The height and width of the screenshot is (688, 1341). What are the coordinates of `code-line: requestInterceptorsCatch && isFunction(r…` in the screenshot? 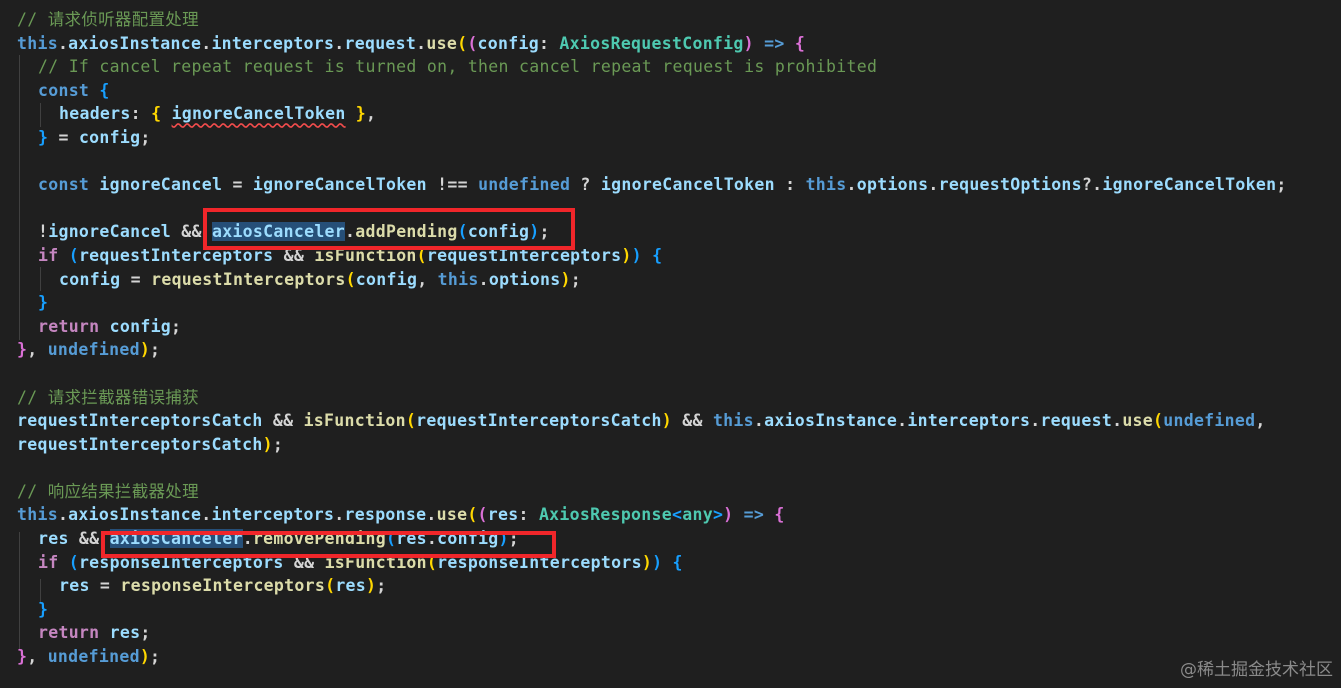 It's located at (641, 421).